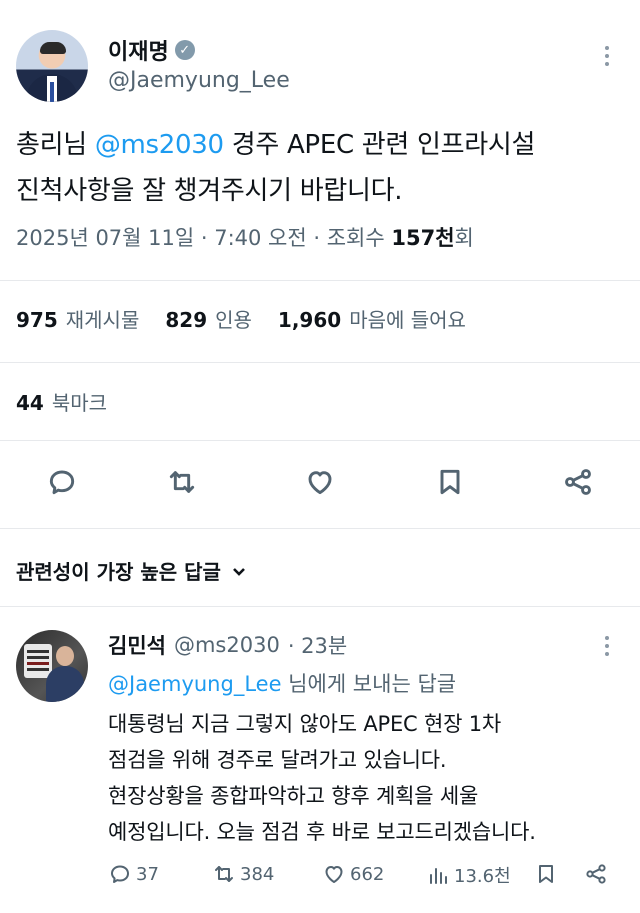 Image resolution: width=640 pixels, height=913 pixels. I want to click on share-button, so click(578, 482).